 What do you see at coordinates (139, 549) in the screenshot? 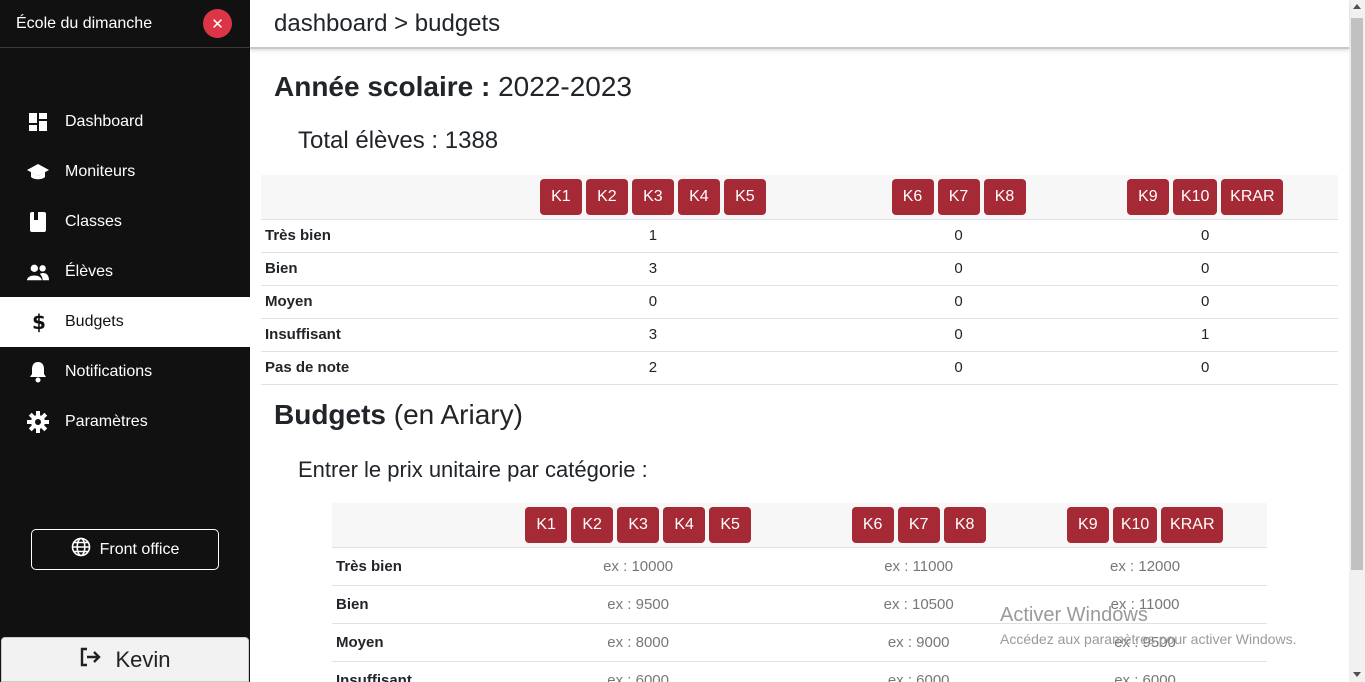
I see `front-office-label: Front office` at bounding box center [139, 549].